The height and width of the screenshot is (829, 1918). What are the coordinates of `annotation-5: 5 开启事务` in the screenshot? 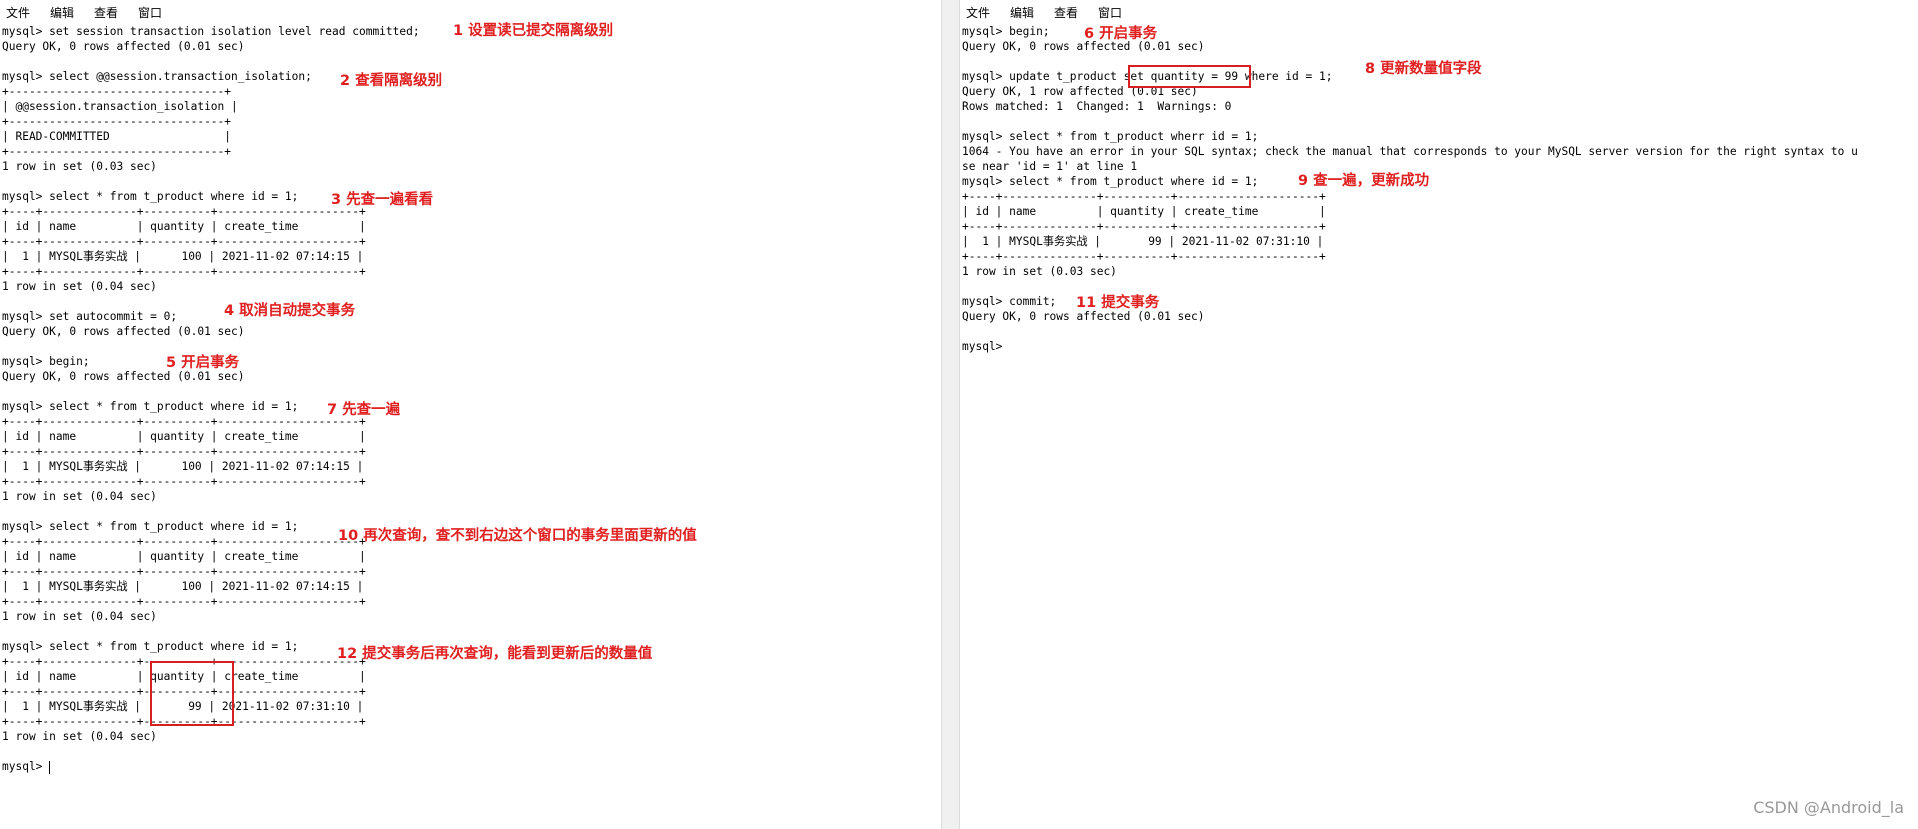 It's located at (203, 363).